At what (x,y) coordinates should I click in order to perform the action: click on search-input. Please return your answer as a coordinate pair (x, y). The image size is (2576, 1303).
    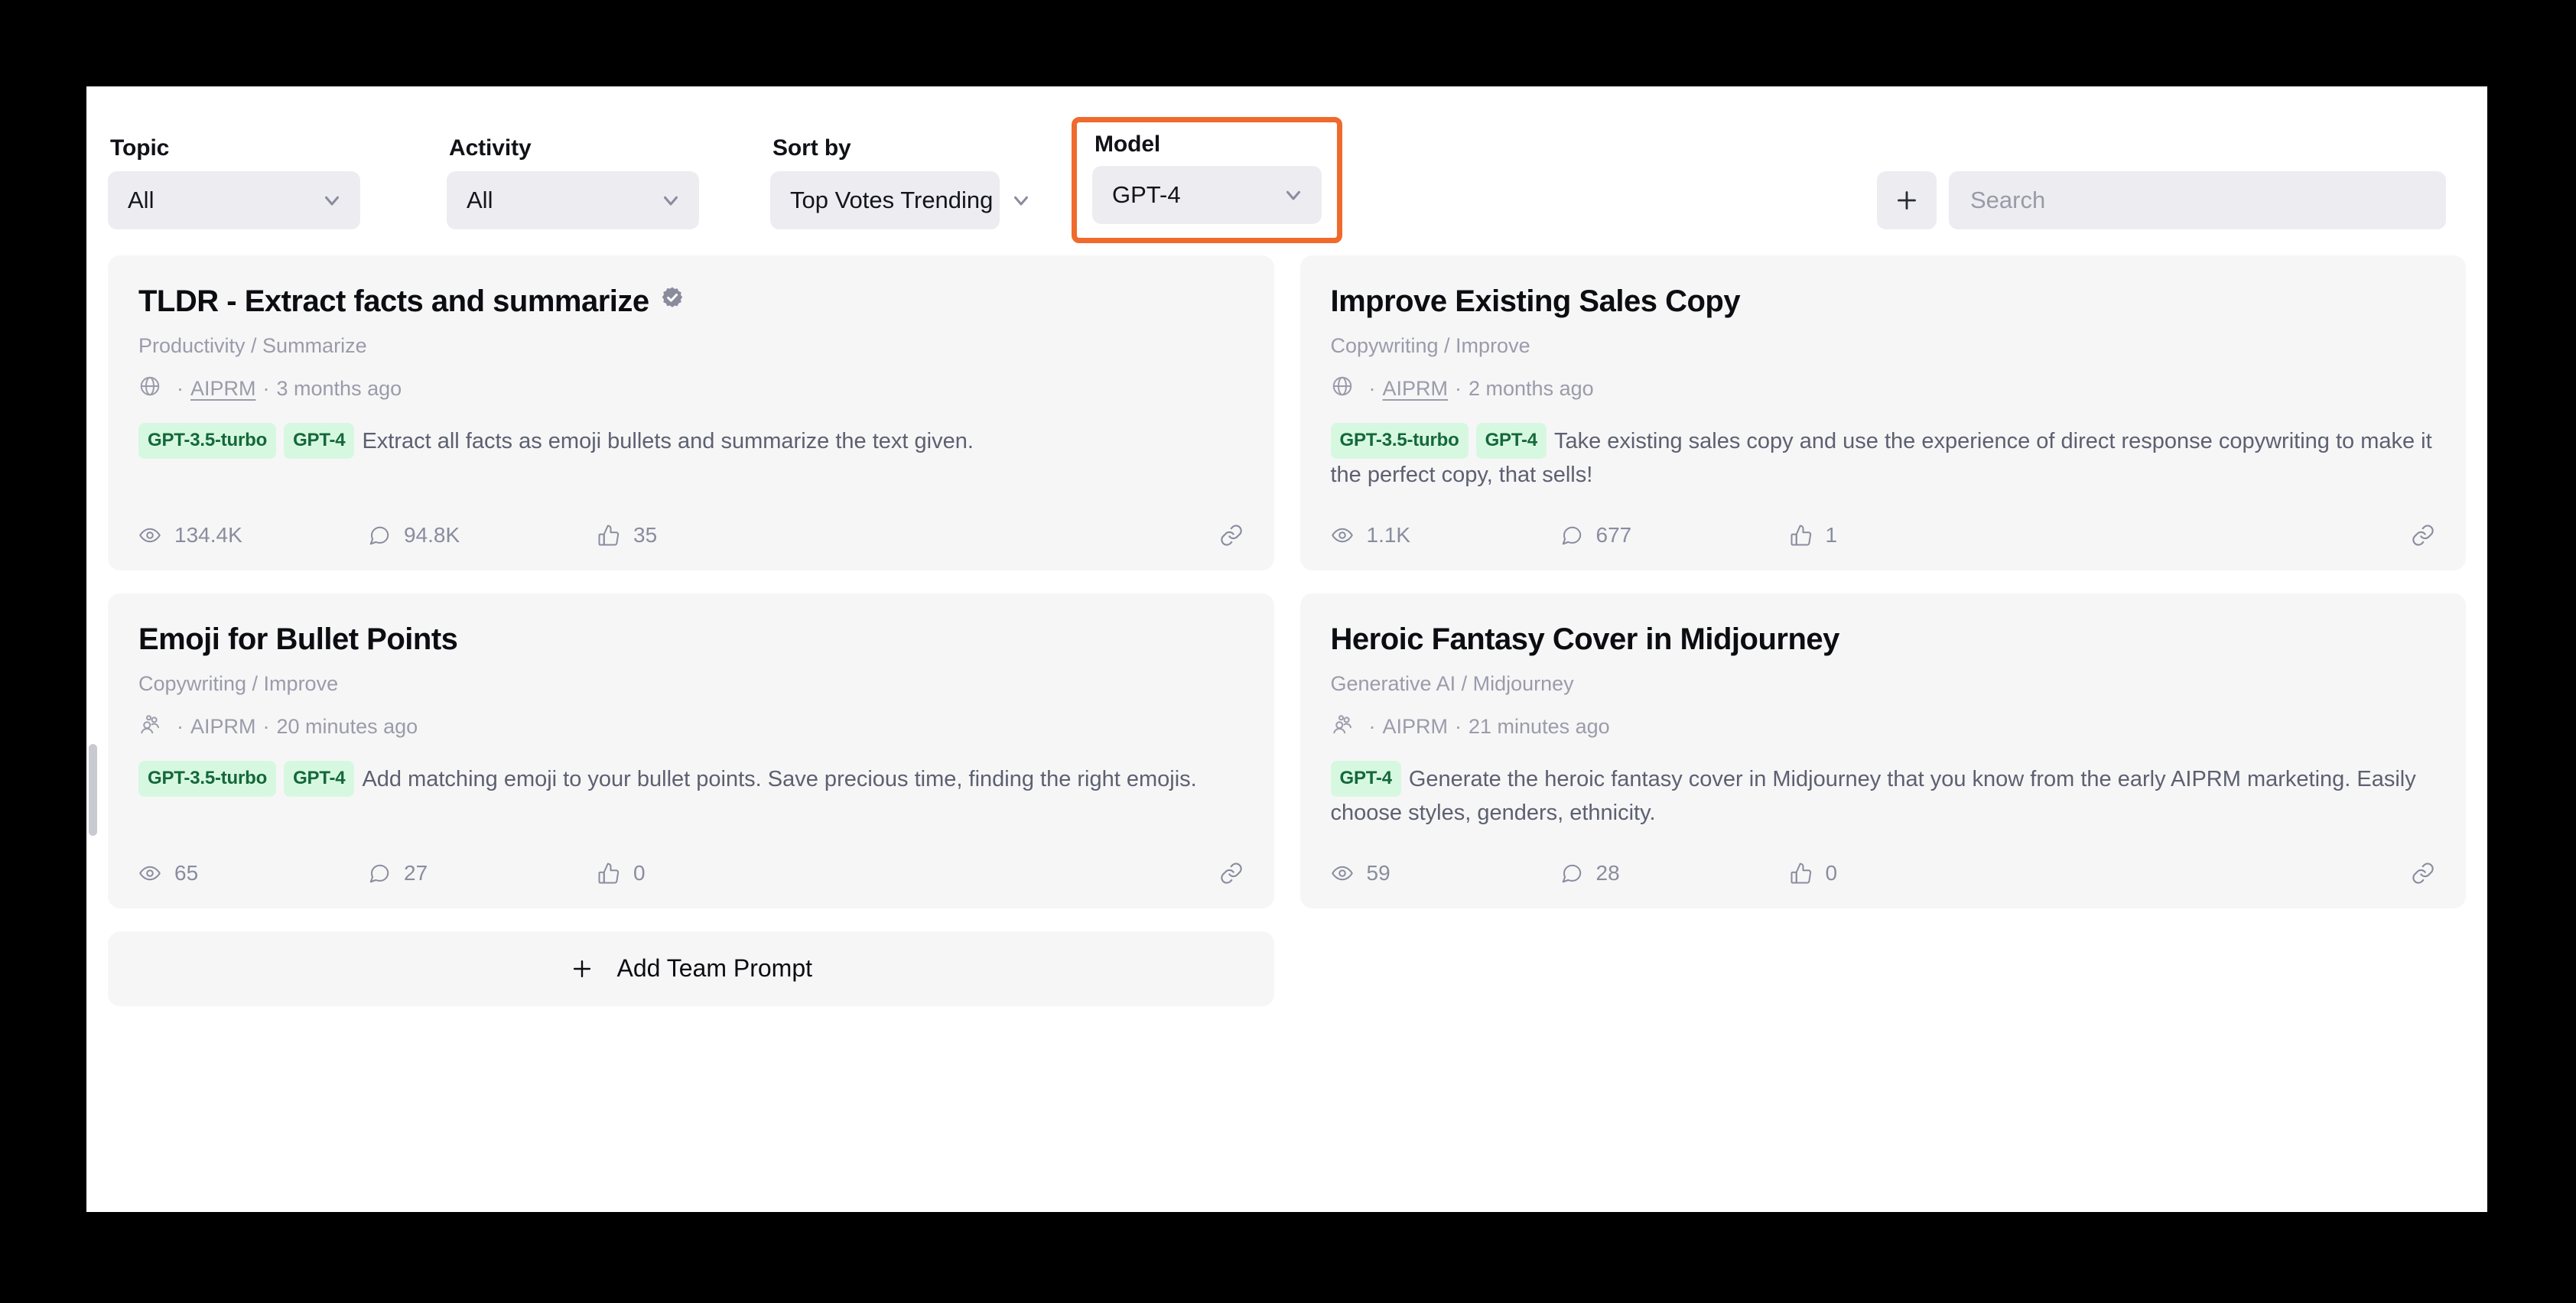
    Looking at the image, I should click on (2197, 200).